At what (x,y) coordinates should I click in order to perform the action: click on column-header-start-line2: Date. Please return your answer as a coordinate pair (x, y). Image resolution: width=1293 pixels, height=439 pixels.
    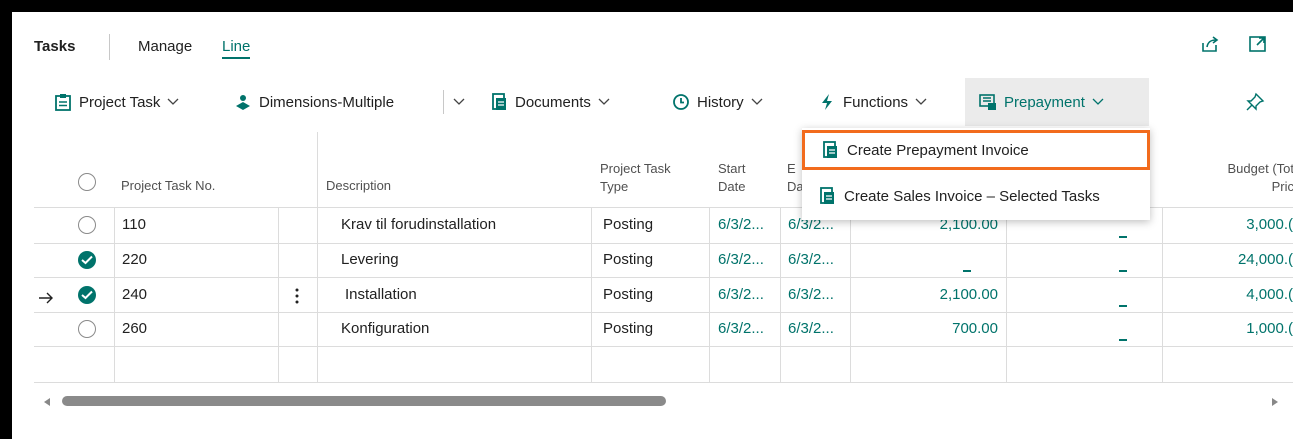
    Looking at the image, I should click on (732, 186).